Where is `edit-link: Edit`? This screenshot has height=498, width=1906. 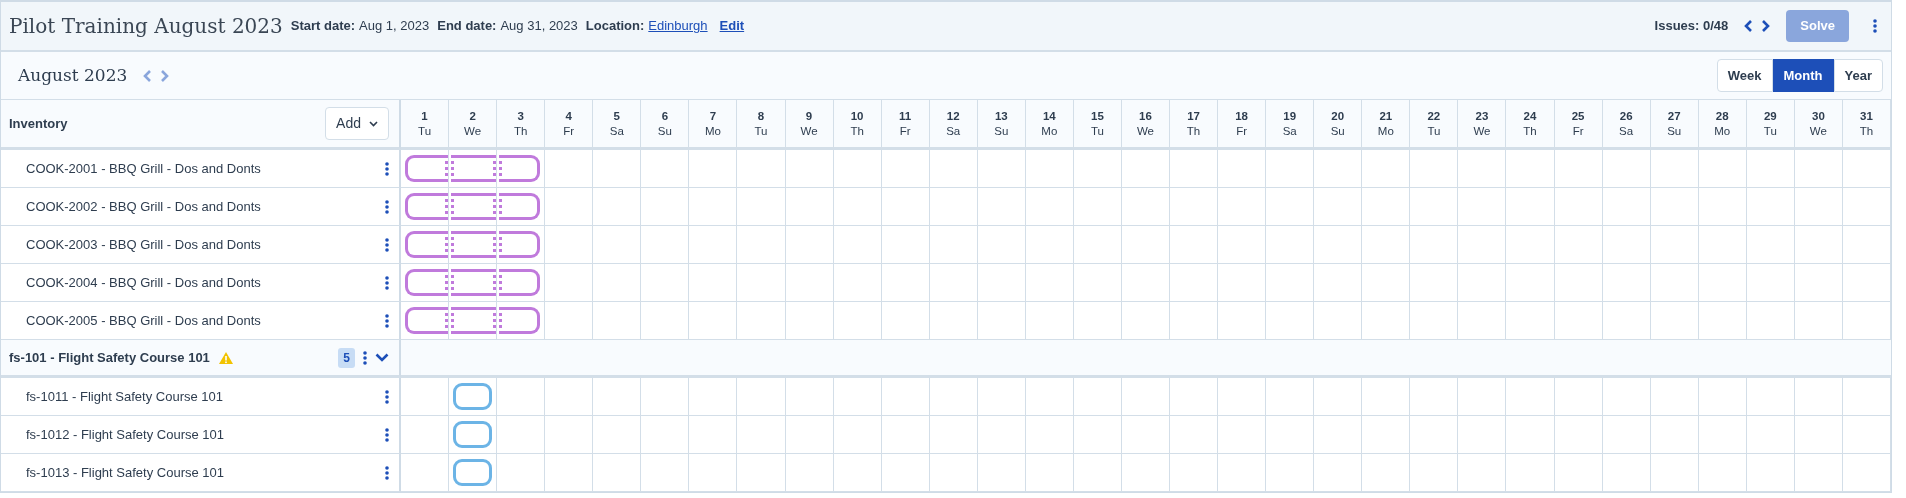
edit-link: Edit is located at coordinates (732, 26).